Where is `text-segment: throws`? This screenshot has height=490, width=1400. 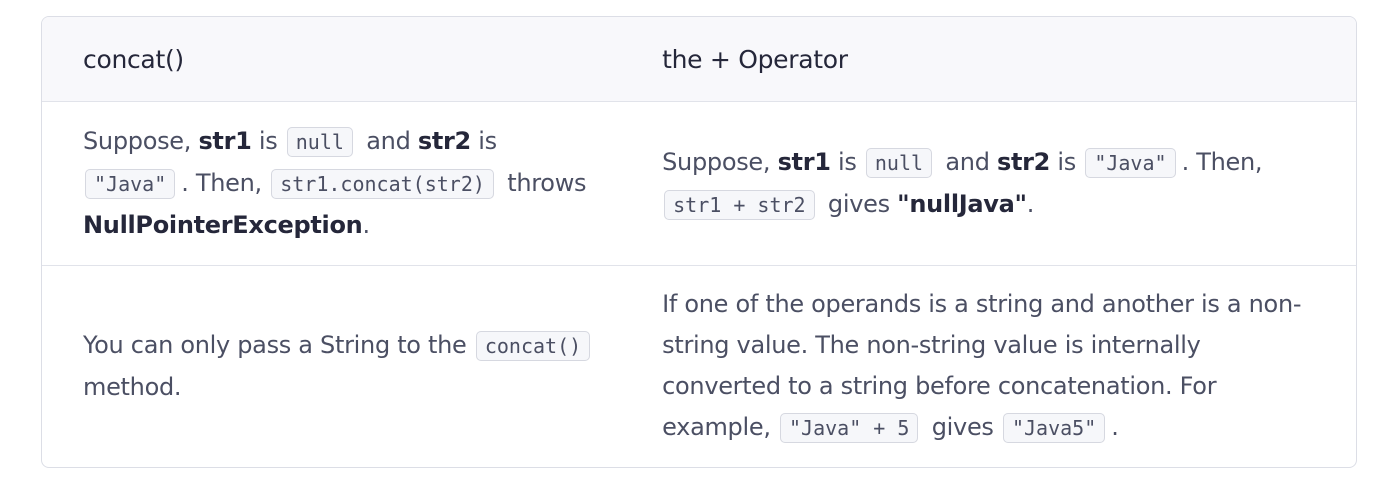 text-segment: throws is located at coordinates (543, 183).